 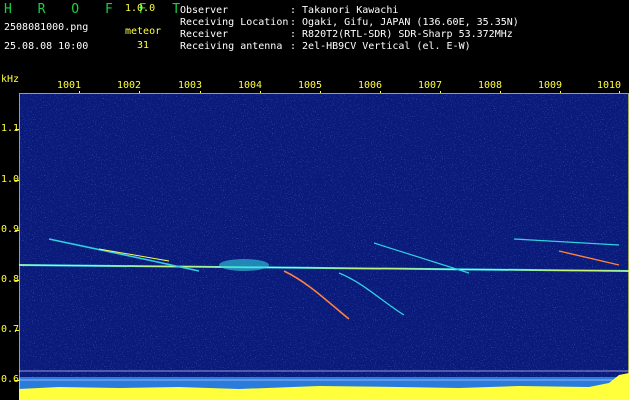 I want to click on filename: 2508081000.png, so click(x=46, y=27).